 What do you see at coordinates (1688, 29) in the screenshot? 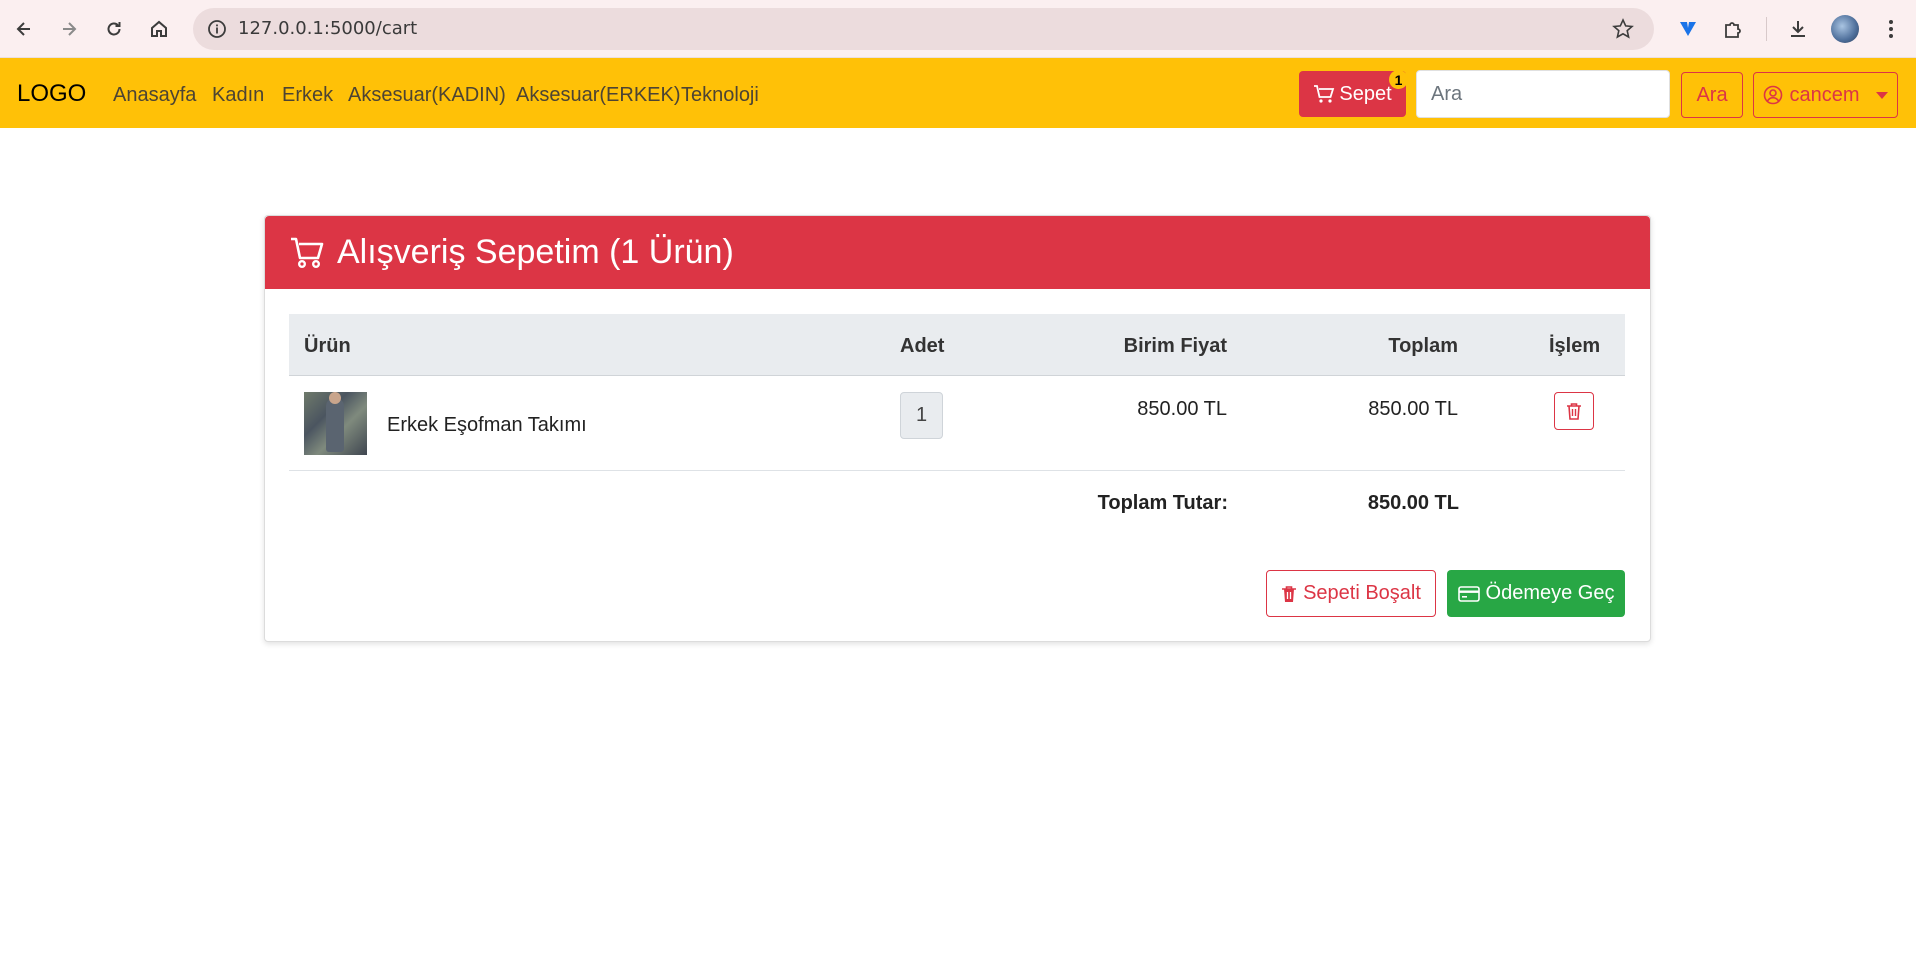
I see `extension-shield-icon` at bounding box center [1688, 29].